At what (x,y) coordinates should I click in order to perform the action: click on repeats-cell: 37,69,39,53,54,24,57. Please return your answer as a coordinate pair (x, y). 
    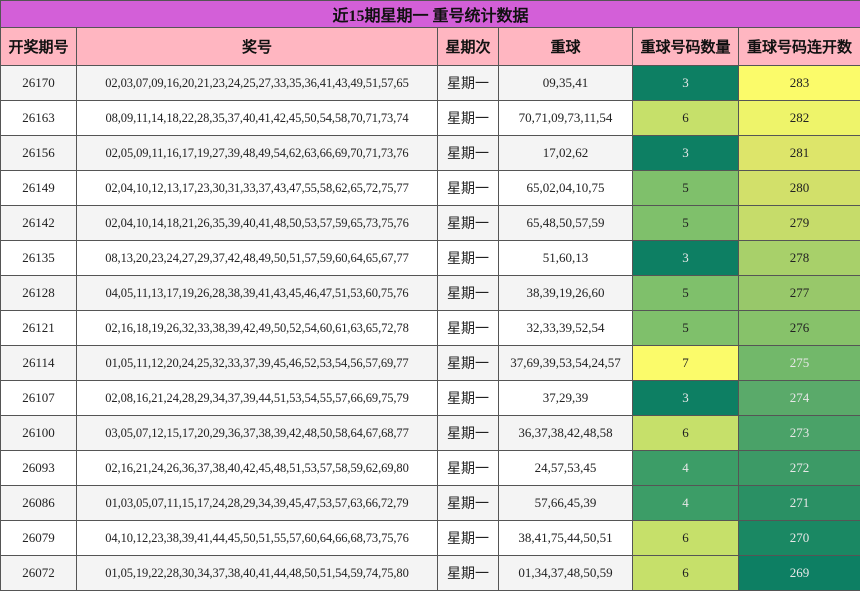
    Looking at the image, I should click on (566, 363).